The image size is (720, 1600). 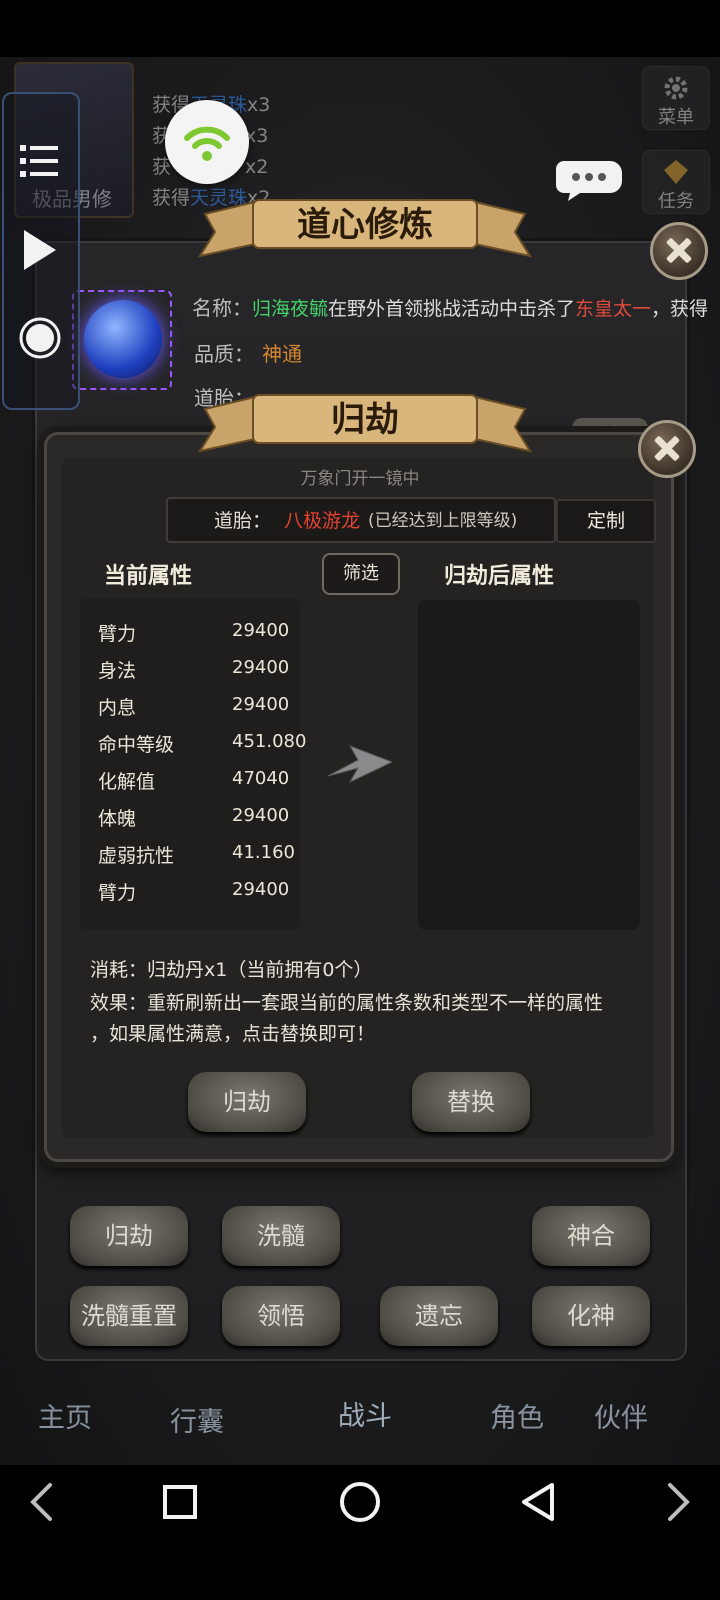 I want to click on gear-icon, so click(x=676, y=88).